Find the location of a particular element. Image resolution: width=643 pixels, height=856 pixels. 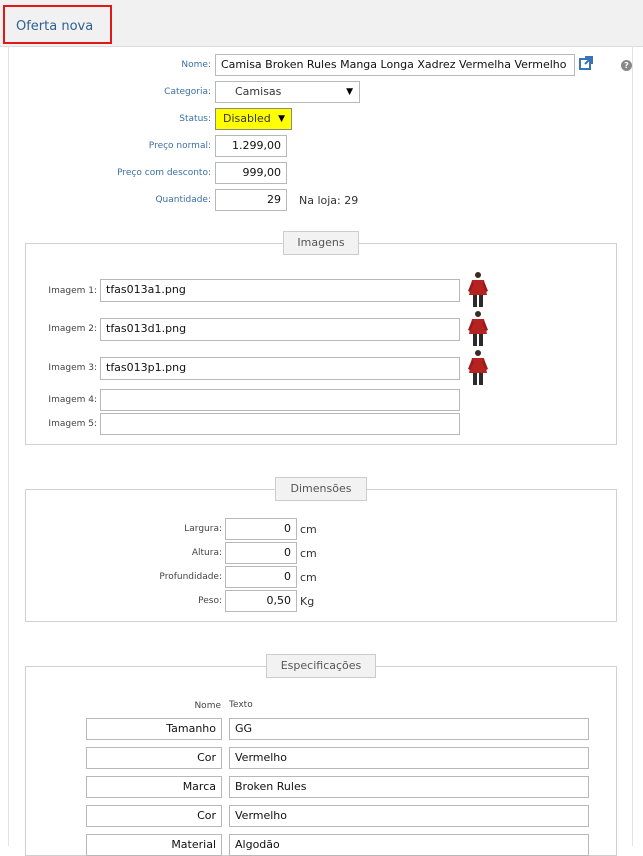

spec-text-input: Broken Rules is located at coordinates (409, 787).